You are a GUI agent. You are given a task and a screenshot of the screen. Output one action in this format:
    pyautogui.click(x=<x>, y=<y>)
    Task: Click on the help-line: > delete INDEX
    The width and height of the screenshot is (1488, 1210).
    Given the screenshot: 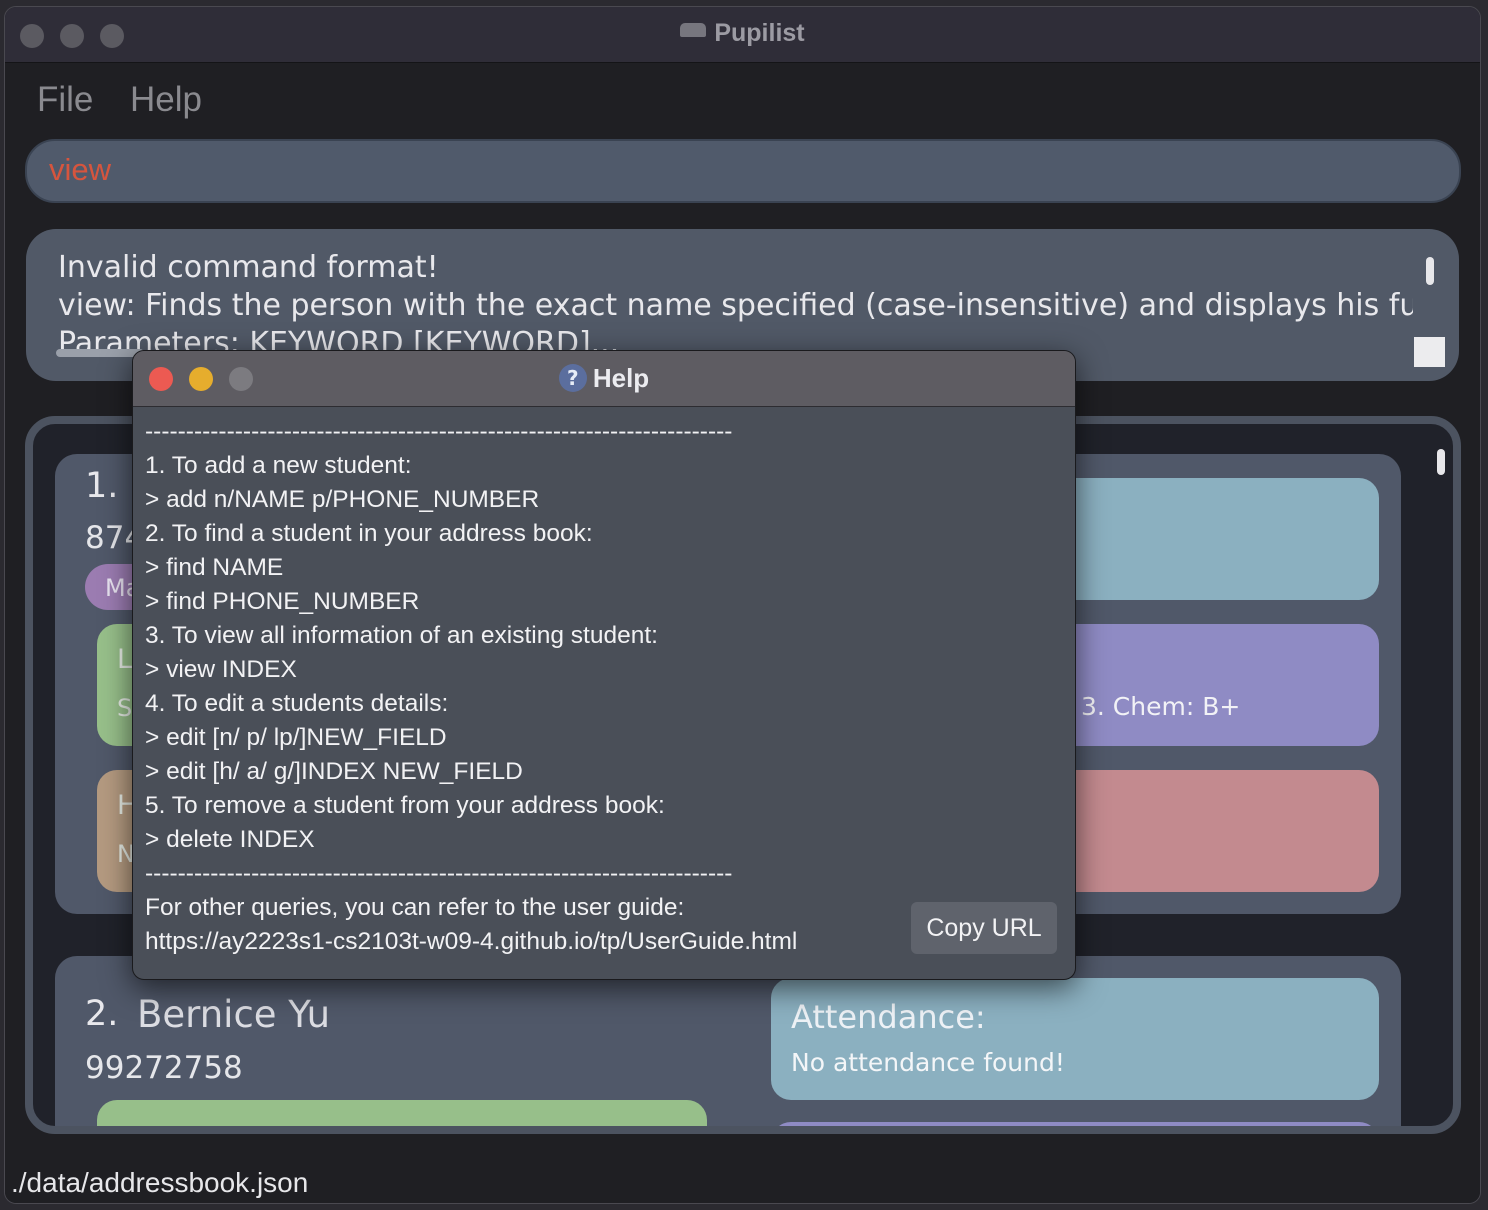 What is the action you would take?
    pyautogui.click(x=230, y=839)
    